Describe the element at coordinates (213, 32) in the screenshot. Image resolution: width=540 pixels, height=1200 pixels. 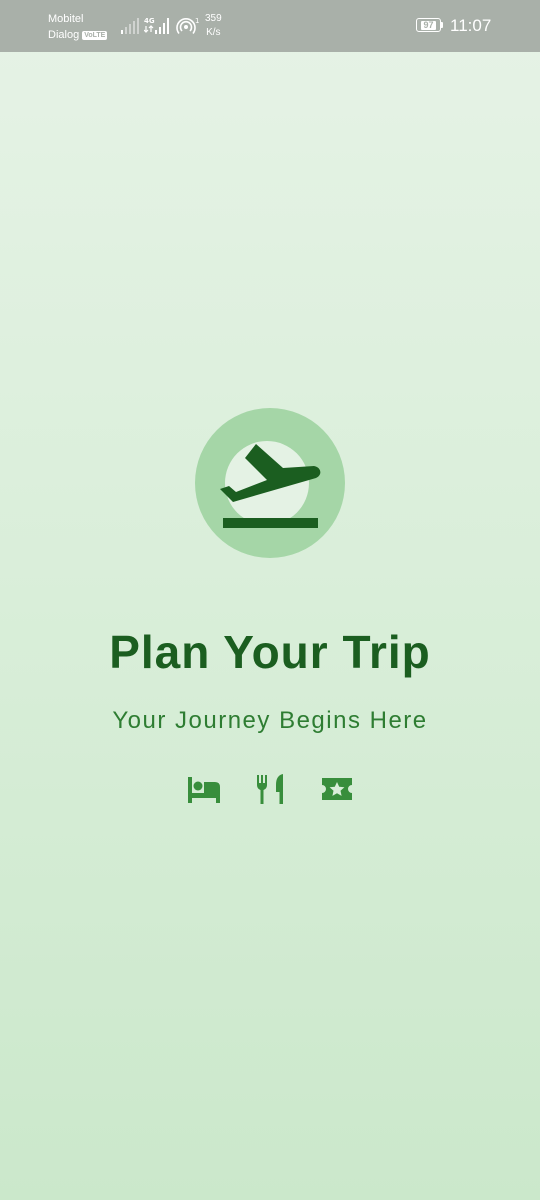
I see `network-speed-unit: K/s` at that location.